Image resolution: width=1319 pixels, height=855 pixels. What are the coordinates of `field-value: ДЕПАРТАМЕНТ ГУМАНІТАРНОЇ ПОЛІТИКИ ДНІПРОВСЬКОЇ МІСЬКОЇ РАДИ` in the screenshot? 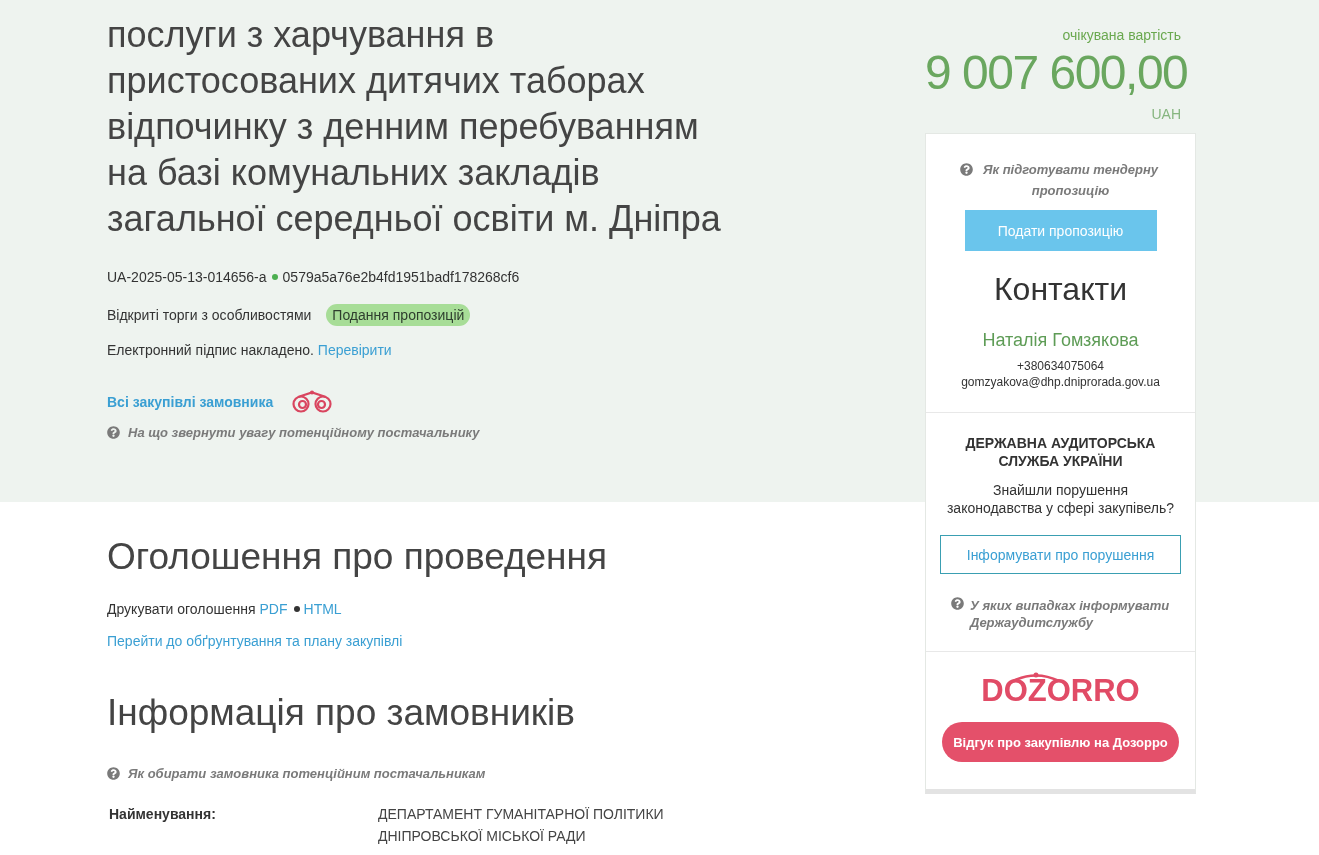 It's located at (521, 825).